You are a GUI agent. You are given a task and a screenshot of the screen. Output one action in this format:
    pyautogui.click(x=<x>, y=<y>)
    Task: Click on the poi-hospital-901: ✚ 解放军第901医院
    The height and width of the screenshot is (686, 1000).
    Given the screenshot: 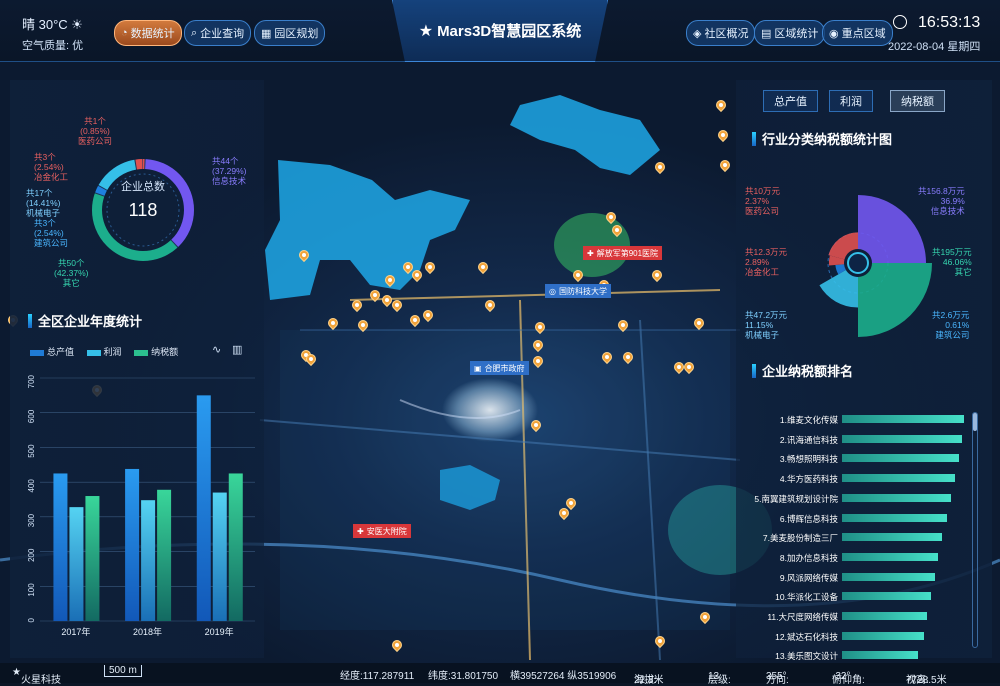 What is the action you would take?
    pyautogui.click(x=623, y=253)
    